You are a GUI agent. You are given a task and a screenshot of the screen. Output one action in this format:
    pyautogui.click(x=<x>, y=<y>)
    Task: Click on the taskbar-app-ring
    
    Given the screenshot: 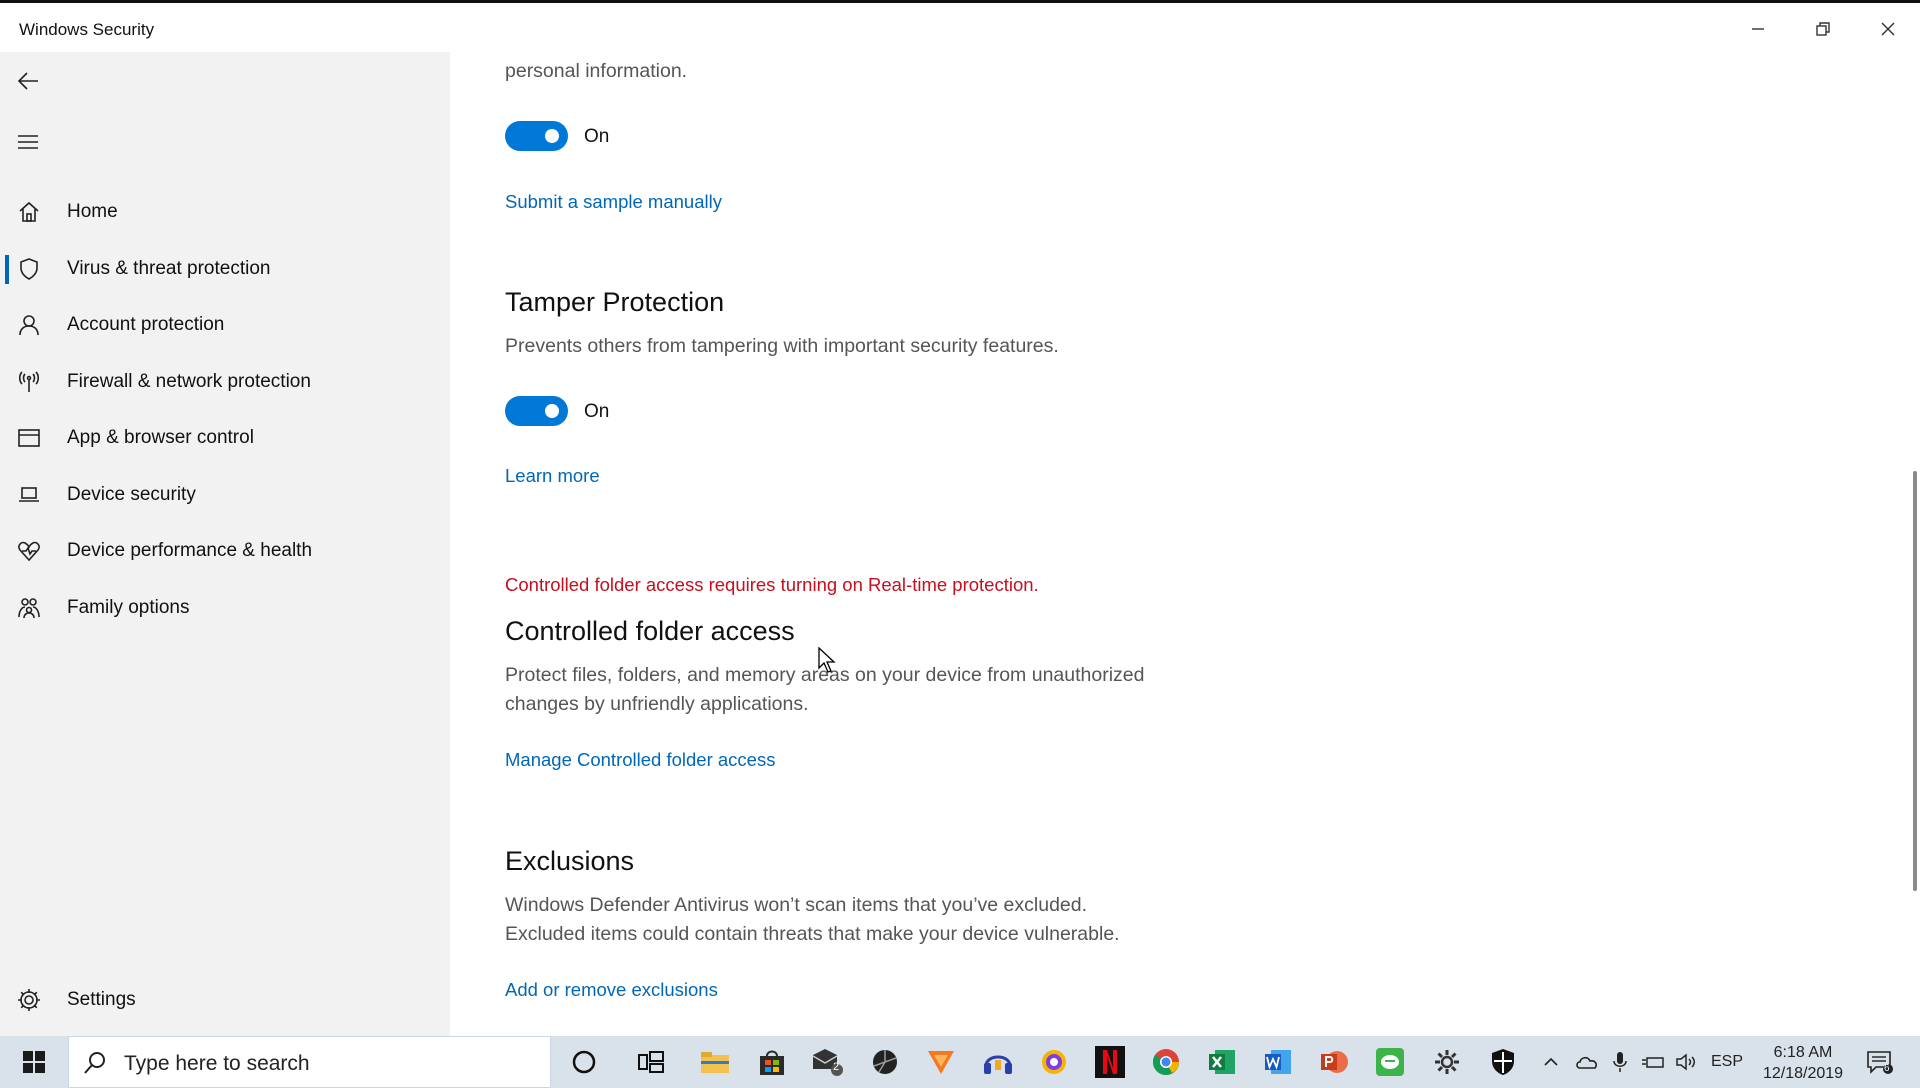 What is the action you would take?
    pyautogui.click(x=1054, y=1062)
    